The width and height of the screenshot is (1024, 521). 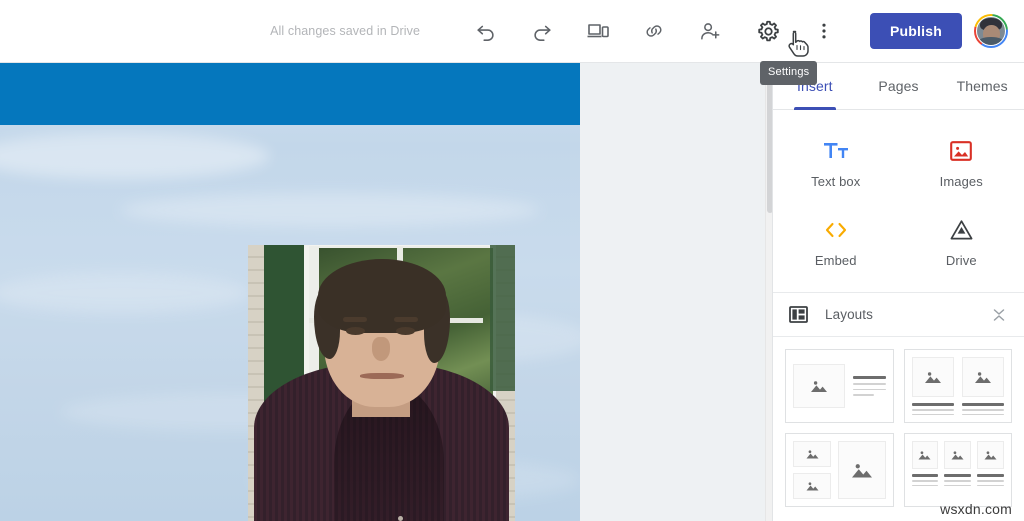 I want to click on insert-images-button: Images, so click(x=961, y=163).